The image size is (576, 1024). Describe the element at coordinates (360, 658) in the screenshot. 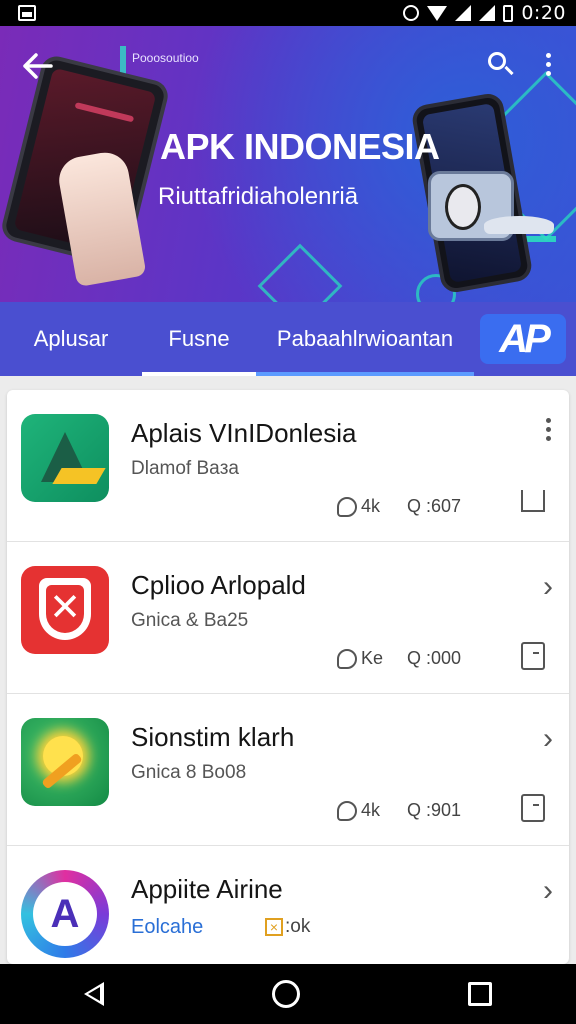

I see `download-stat: Ke` at that location.